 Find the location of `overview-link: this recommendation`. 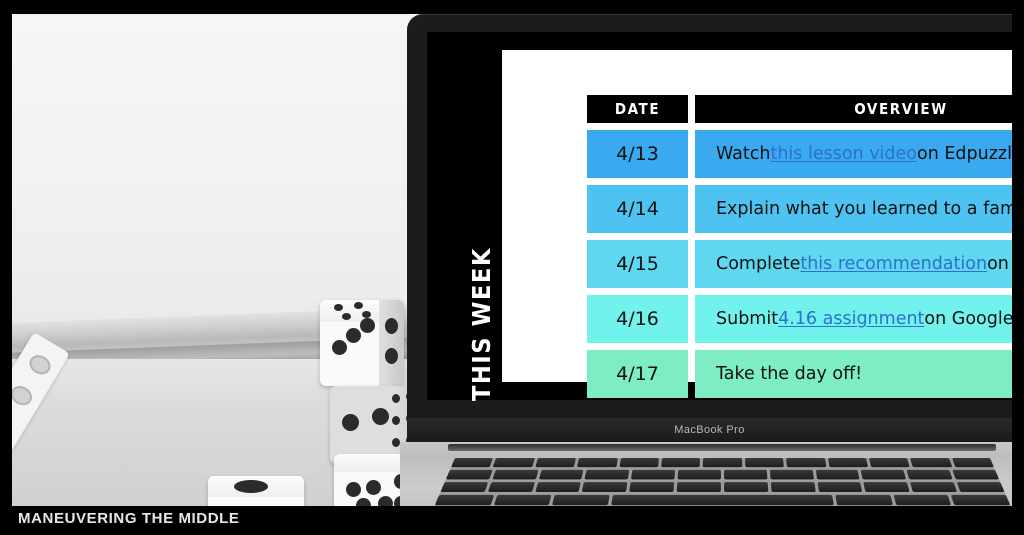

overview-link: this recommendation is located at coordinates (893, 264).